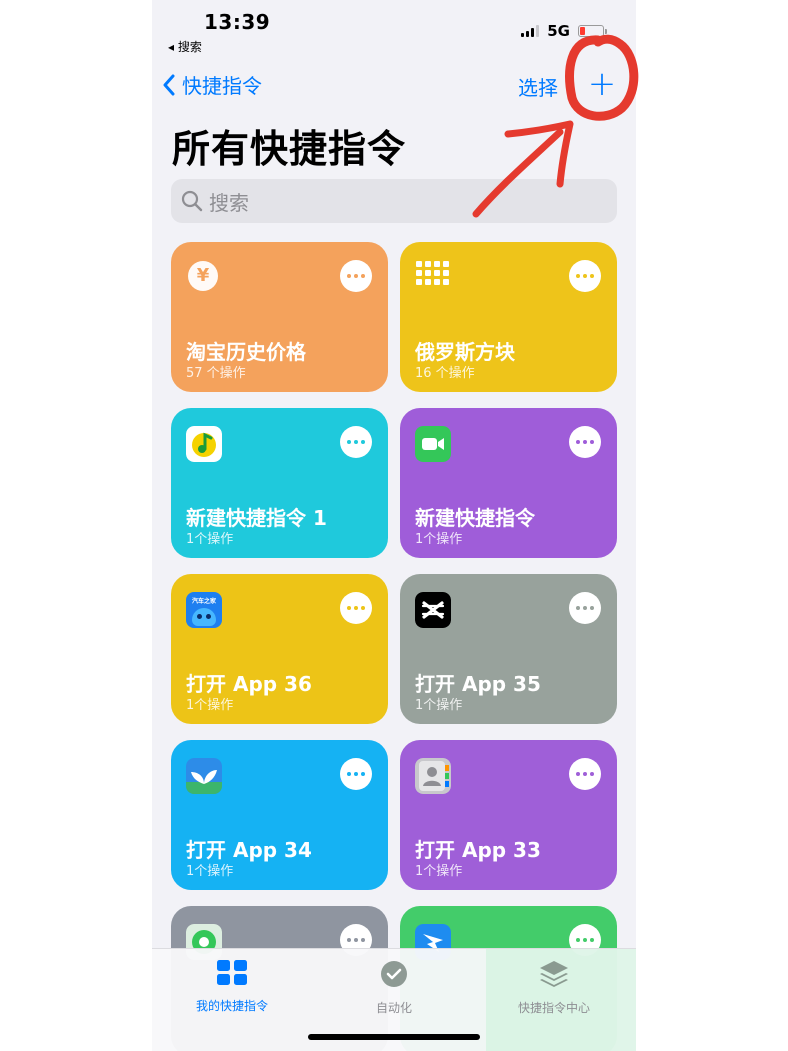 Image resolution: width=788 pixels, height=1051 pixels. I want to click on tab-gallery: 快捷指令中心, so click(554, 987).